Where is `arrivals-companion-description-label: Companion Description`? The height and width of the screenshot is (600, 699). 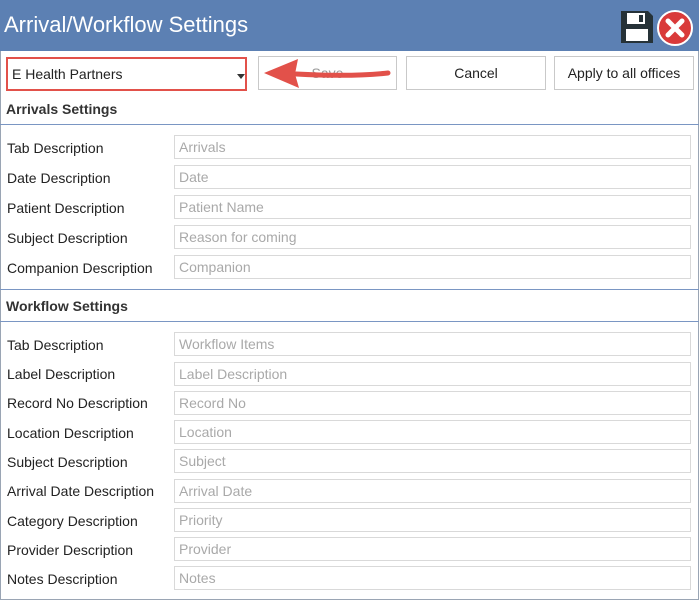
arrivals-companion-description-label: Companion Description is located at coordinates (80, 268).